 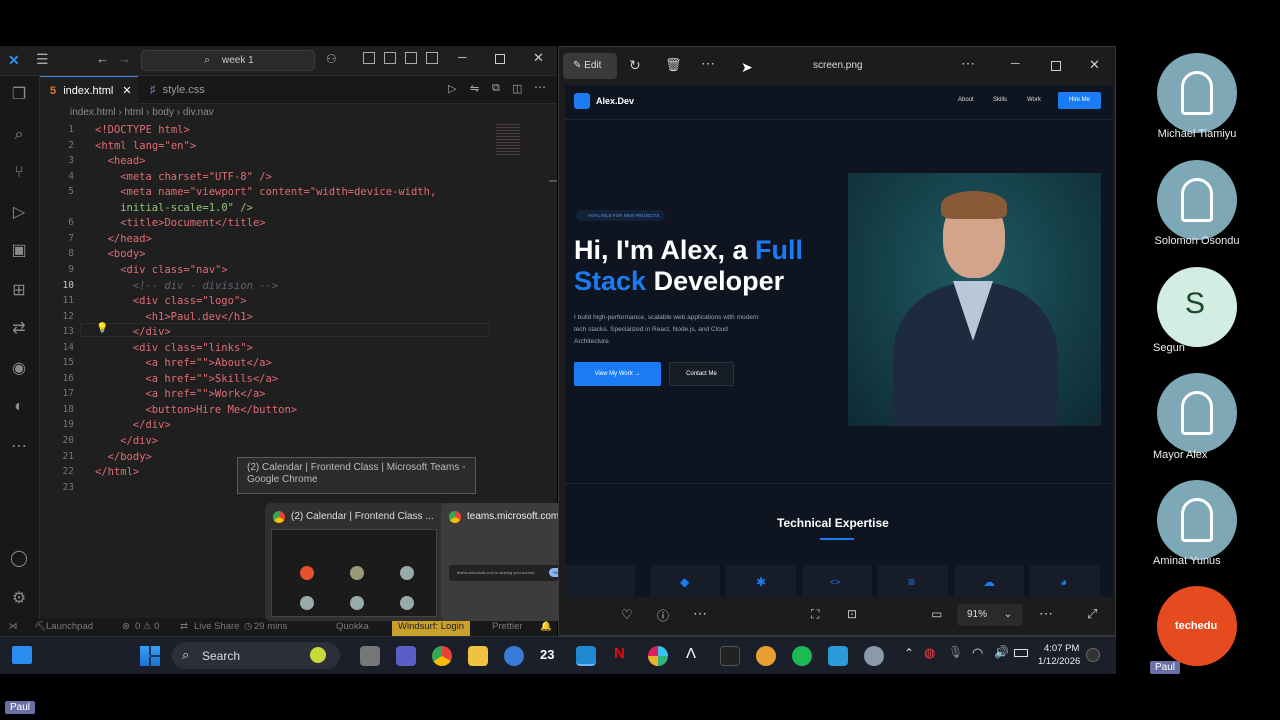 What do you see at coordinates (766, 656) in the screenshot?
I see `brave-icon` at bounding box center [766, 656].